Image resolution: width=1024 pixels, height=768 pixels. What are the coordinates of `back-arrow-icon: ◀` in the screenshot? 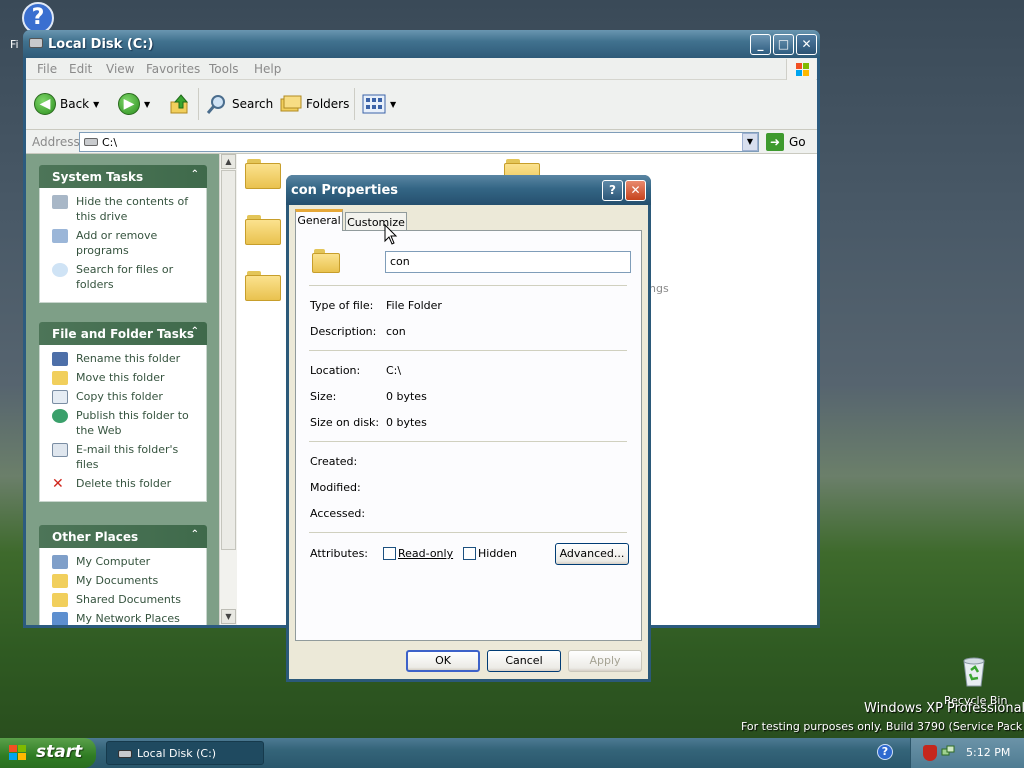 It's located at (45, 104).